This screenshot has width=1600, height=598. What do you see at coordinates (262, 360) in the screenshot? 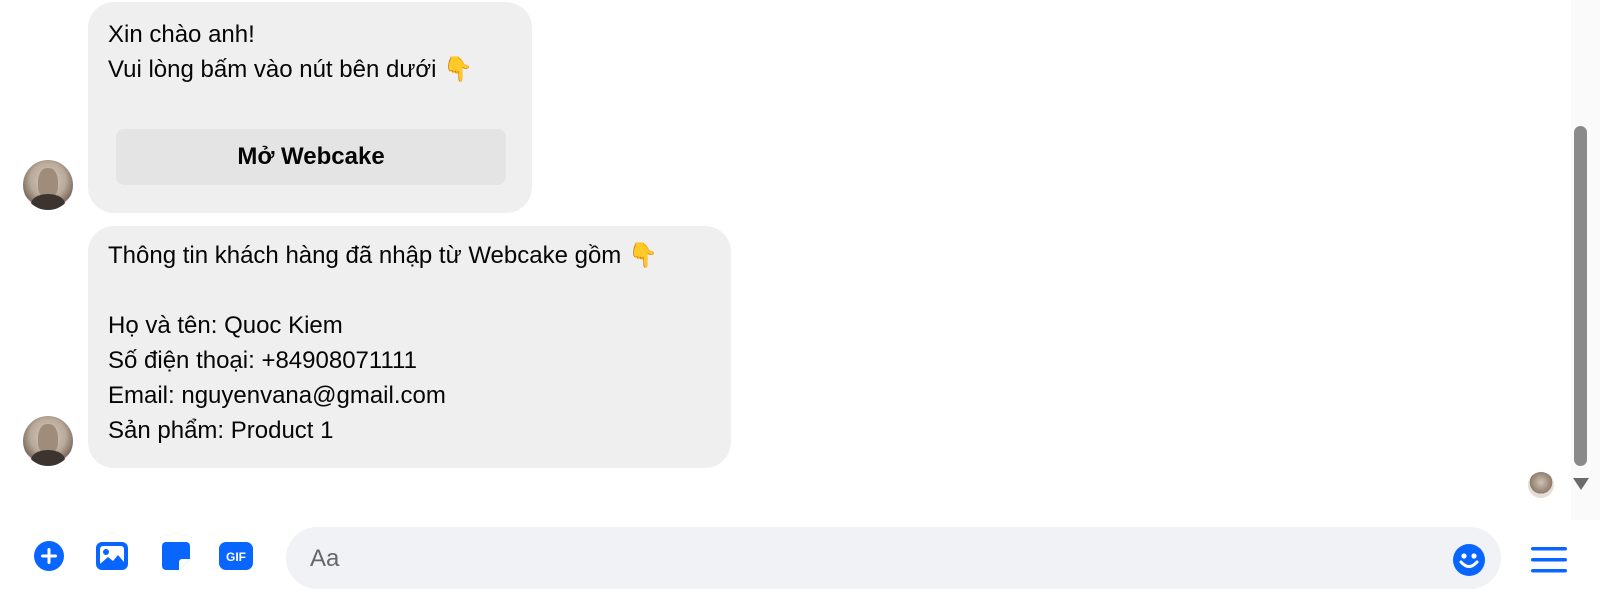
I see `message-line: Số điện thoại: +84908071111` at bounding box center [262, 360].